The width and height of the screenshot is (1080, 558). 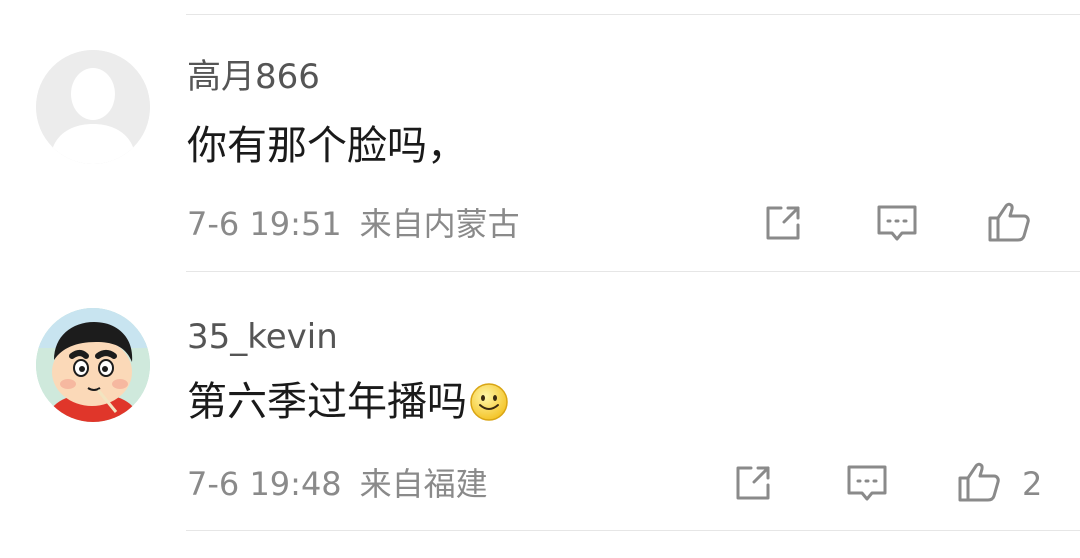 I want to click on comment-meta: 7-6 19:51 来自内蒙古, so click(x=353, y=224).